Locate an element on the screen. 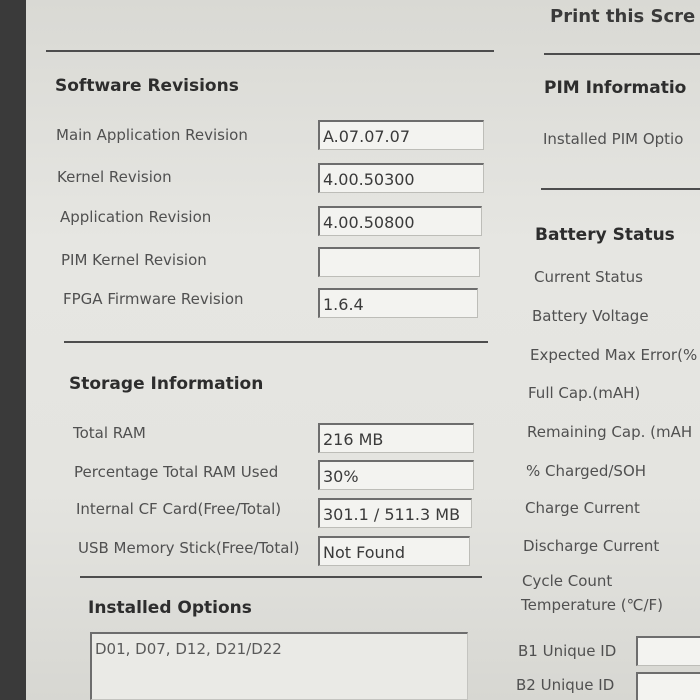 This screenshot has height=700, width=700. installed-options-box: D01, D07, D12, D21/D22 is located at coordinates (279, 666).